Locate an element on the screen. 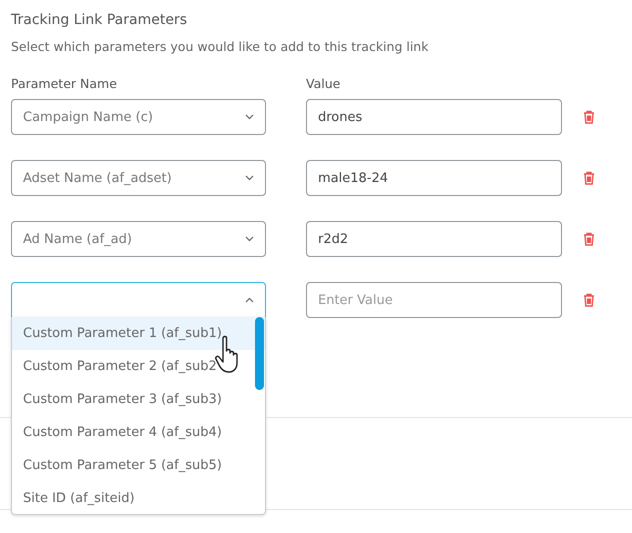 The height and width of the screenshot is (533, 632). parameter-dropdown: Adset Name (af_adset) is located at coordinates (138, 178).